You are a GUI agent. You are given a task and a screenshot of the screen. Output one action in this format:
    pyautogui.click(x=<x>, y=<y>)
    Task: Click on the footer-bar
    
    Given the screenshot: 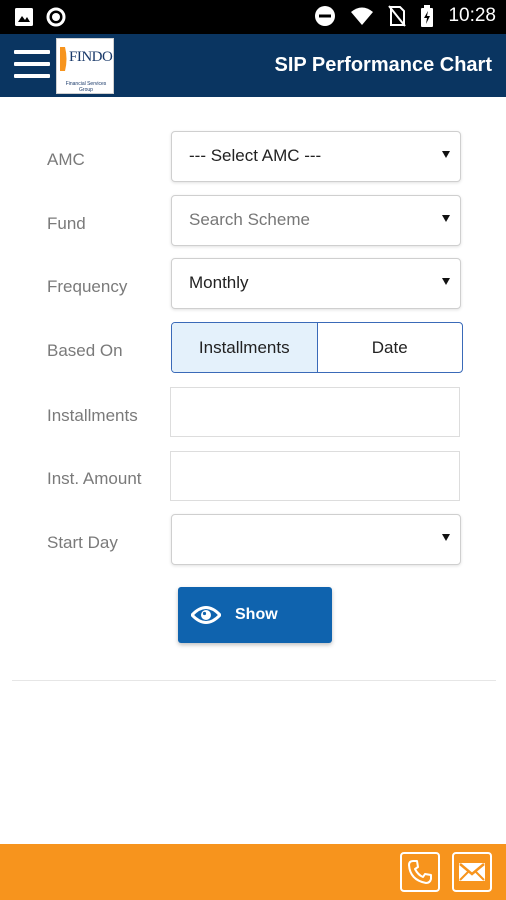 What is the action you would take?
    pyautogui.click(x=253, y=872)
    